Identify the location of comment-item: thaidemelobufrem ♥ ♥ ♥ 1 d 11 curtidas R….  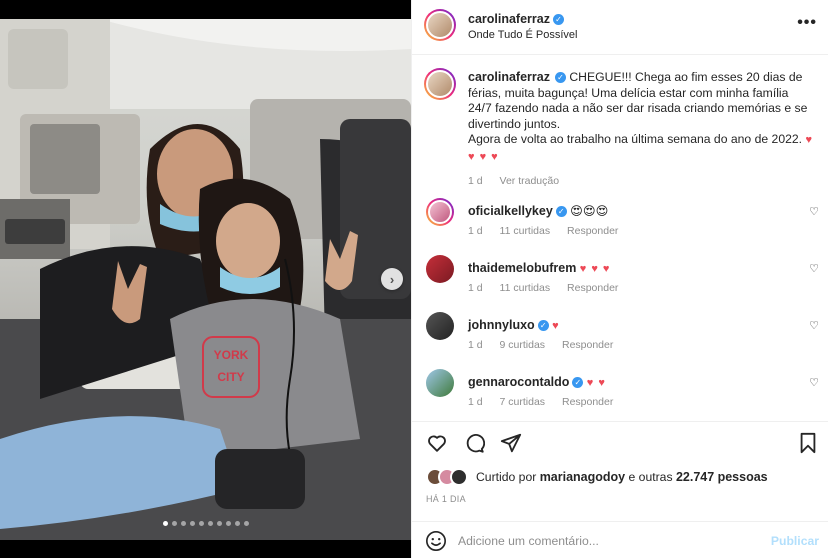
(620, 283).